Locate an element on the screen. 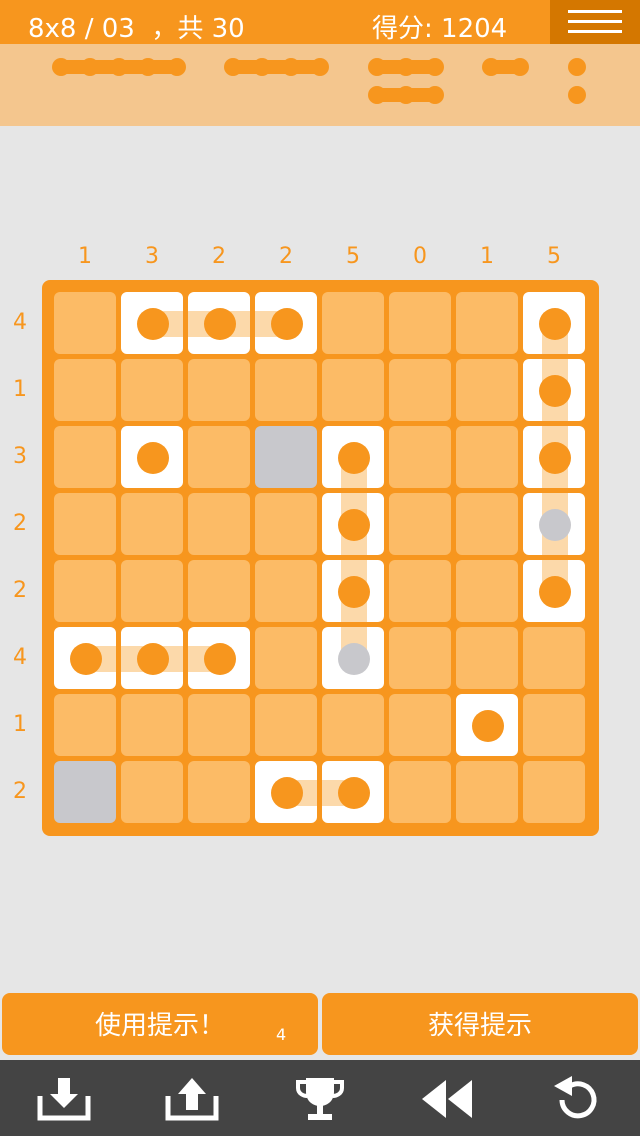  column-clue: 0 is located at coordinates (420, 256).